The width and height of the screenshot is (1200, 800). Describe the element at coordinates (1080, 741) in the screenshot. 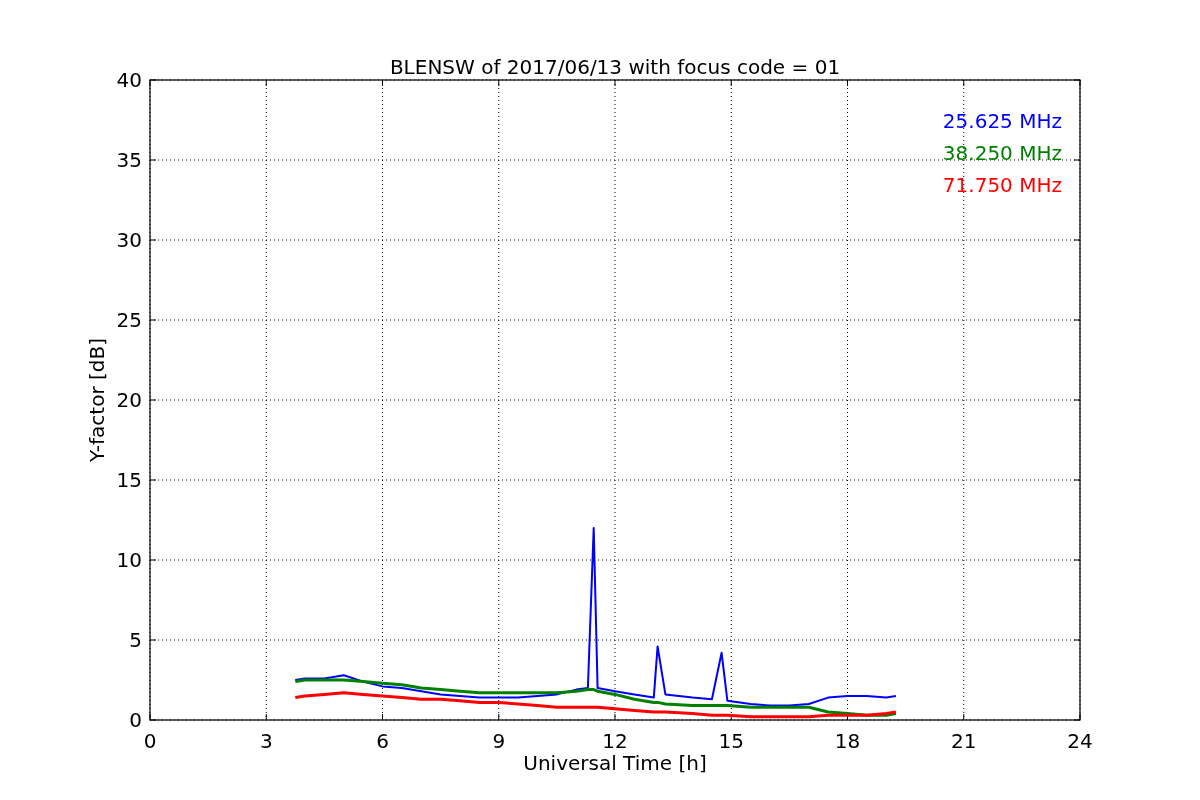

I see `x-tick-label: 24` at that location.